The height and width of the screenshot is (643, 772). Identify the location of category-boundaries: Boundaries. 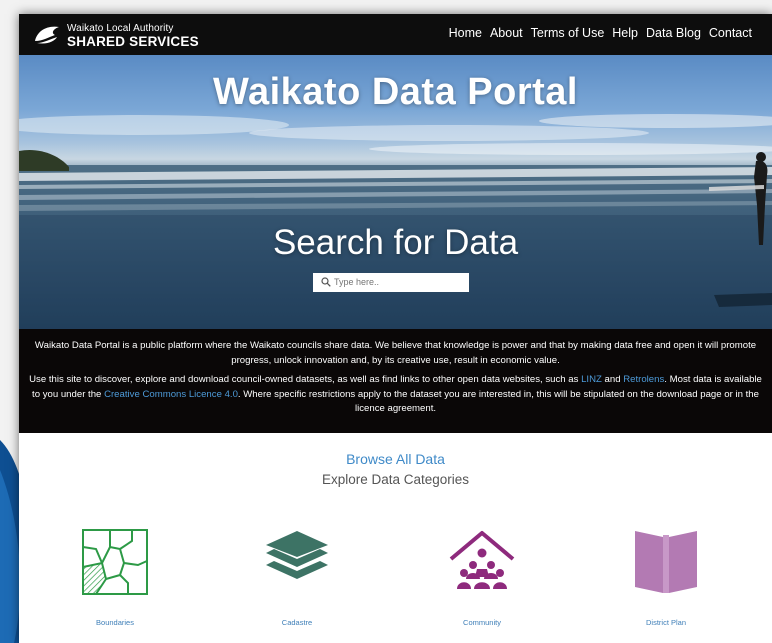
(115, 577).